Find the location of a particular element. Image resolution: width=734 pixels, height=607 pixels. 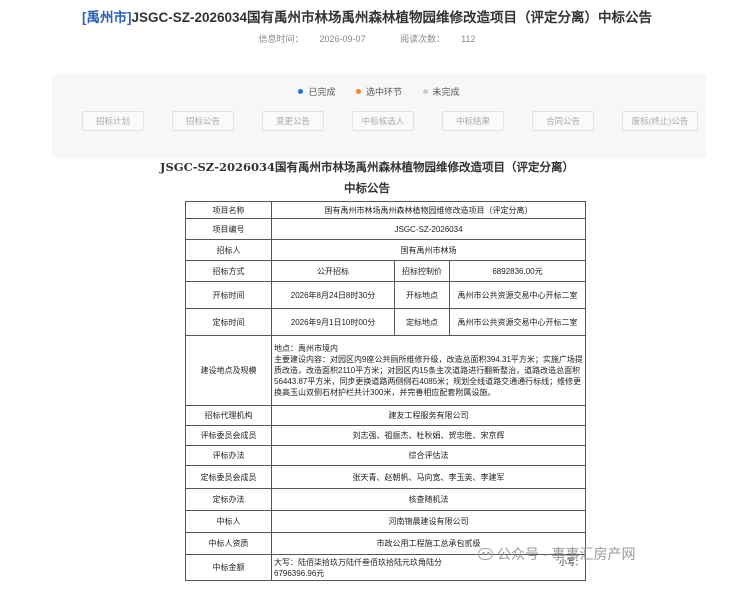

cell-label: 建设地点及规模 is located at coordinates (228, 370).